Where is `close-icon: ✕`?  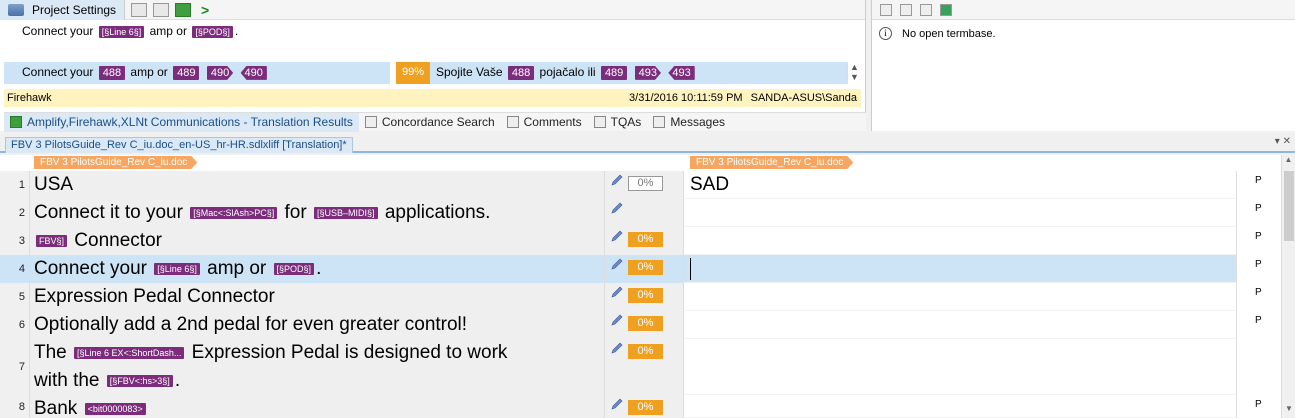 close-icon: ✕ is located at coordinates (1287, 141).